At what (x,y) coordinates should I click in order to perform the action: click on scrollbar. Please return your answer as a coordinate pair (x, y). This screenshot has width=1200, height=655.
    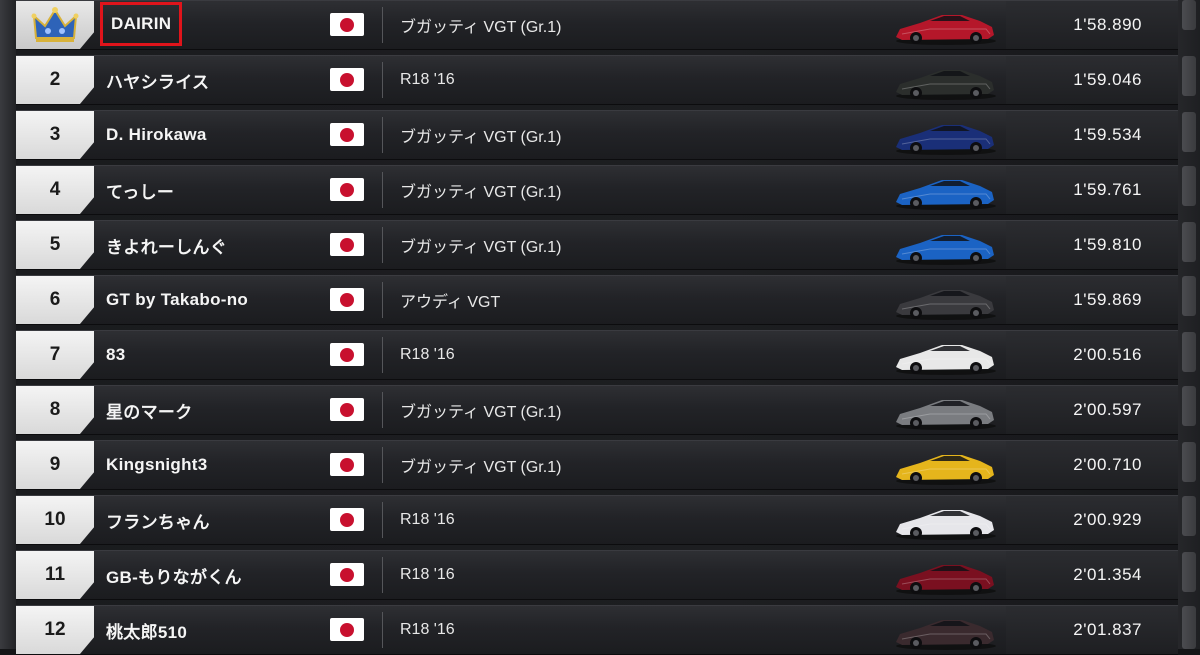
    Looking at the image, I should click on (1189, 324).